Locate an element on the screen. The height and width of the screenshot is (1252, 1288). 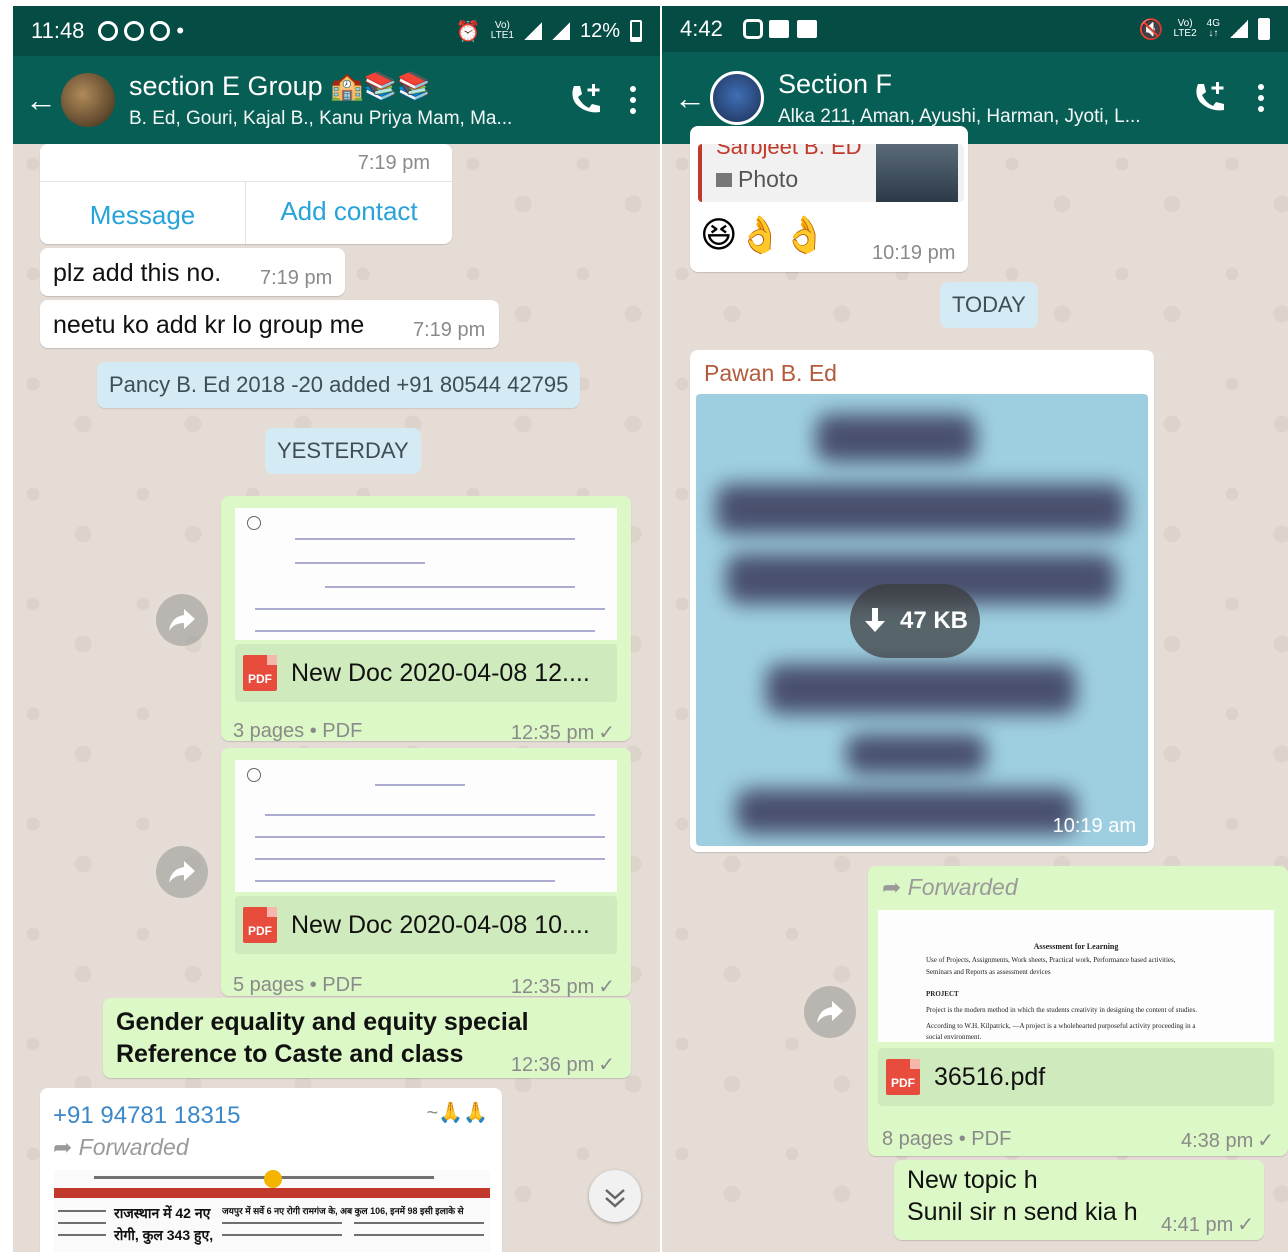
download-button: 47 KB is located at coordinates (915, 621).